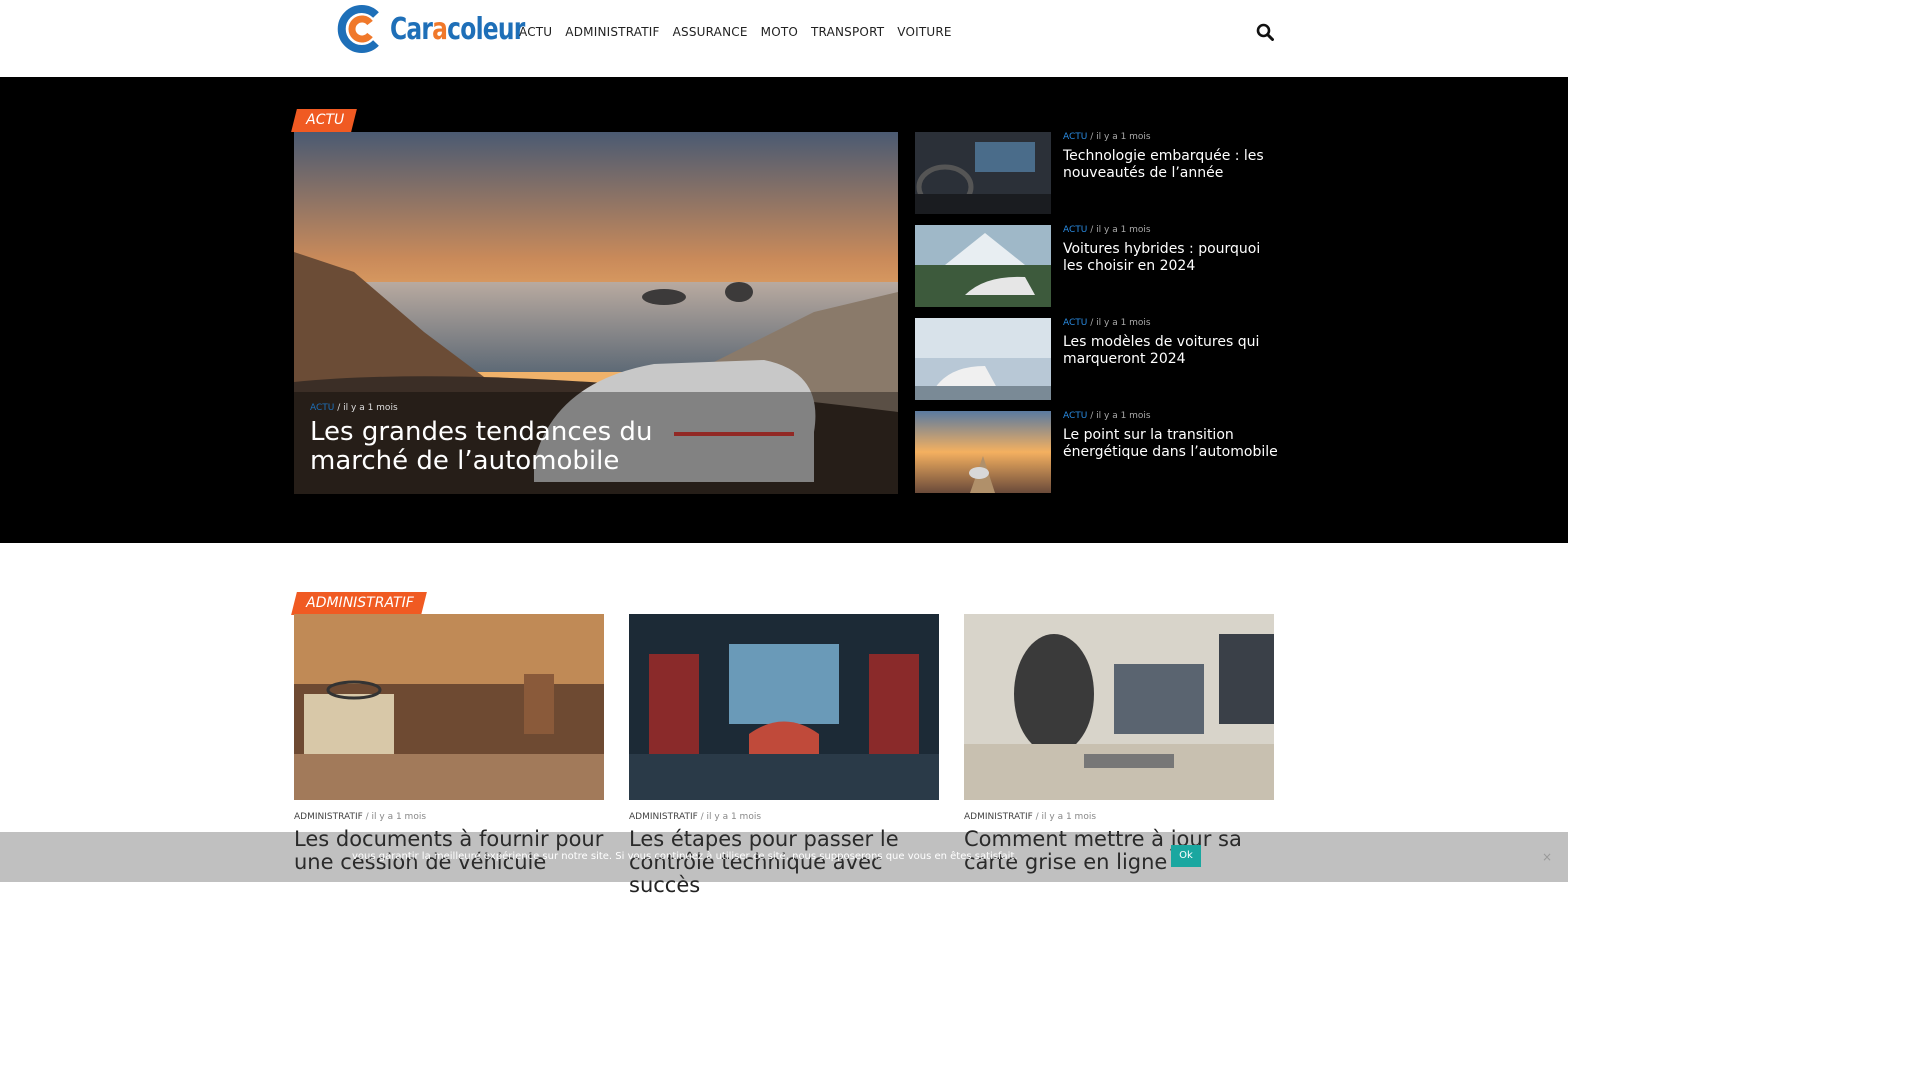  I want to click on side-meta-1: ACTU / il y a 1 mois, so click(1107, 137).